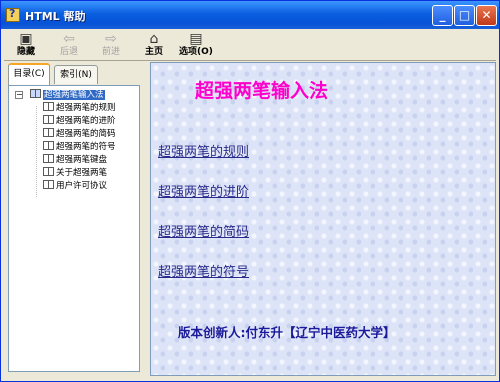 This screenshot has height=382, width=500. I want to click on hide-icon: ▣, so click(26, 39).